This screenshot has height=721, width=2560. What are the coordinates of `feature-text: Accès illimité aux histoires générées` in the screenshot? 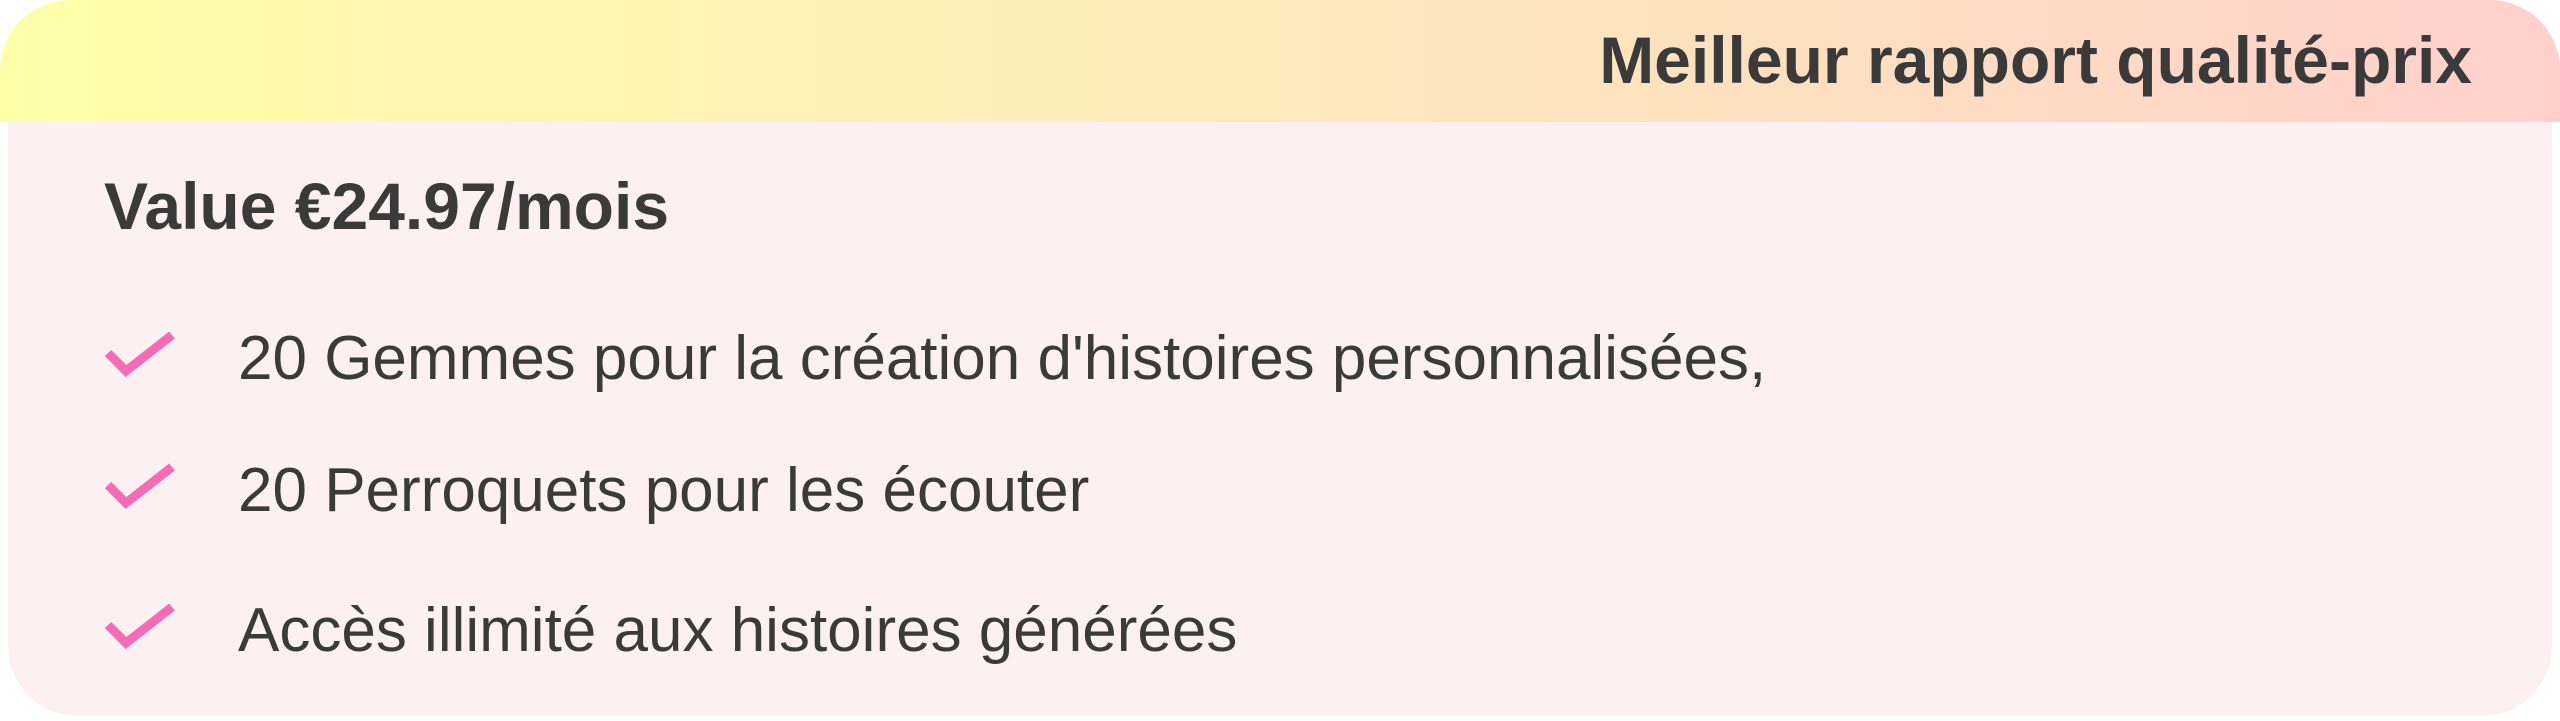 It's located at (738, 630).